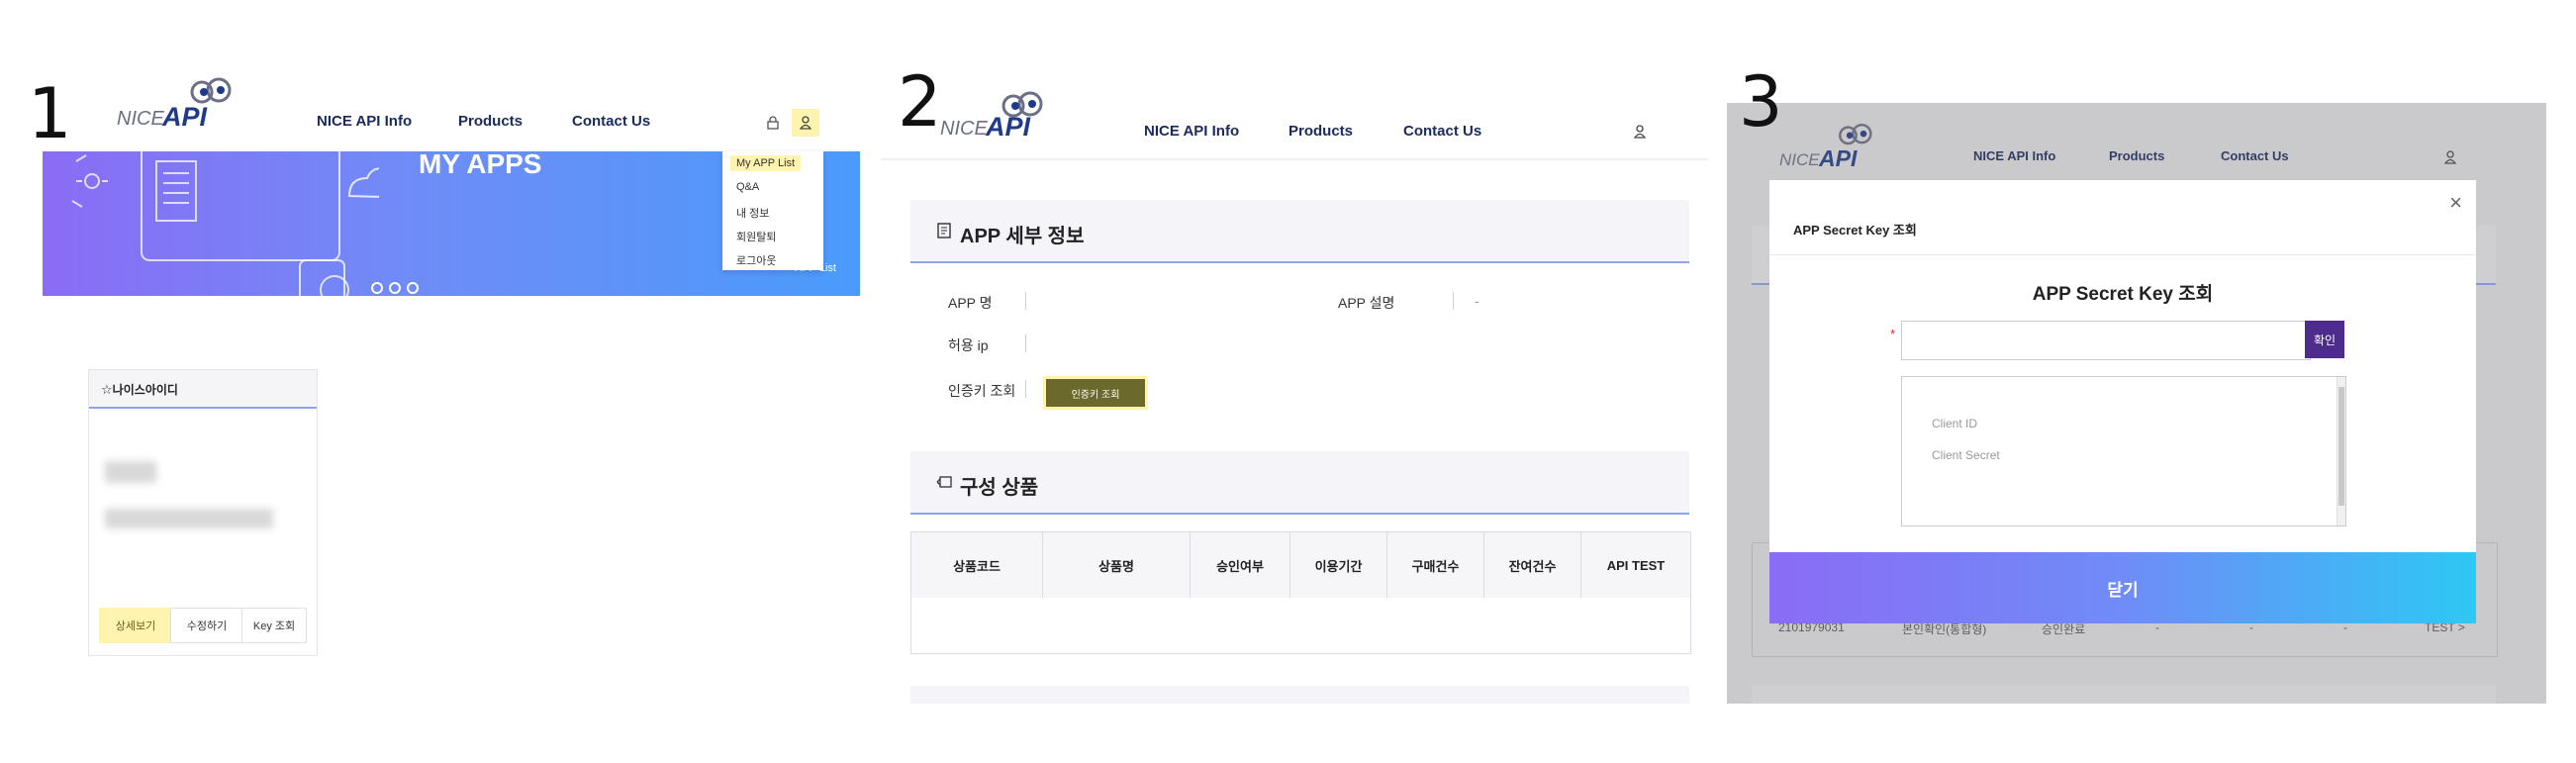  I want to click on scrollbar, so click(2341, 451).